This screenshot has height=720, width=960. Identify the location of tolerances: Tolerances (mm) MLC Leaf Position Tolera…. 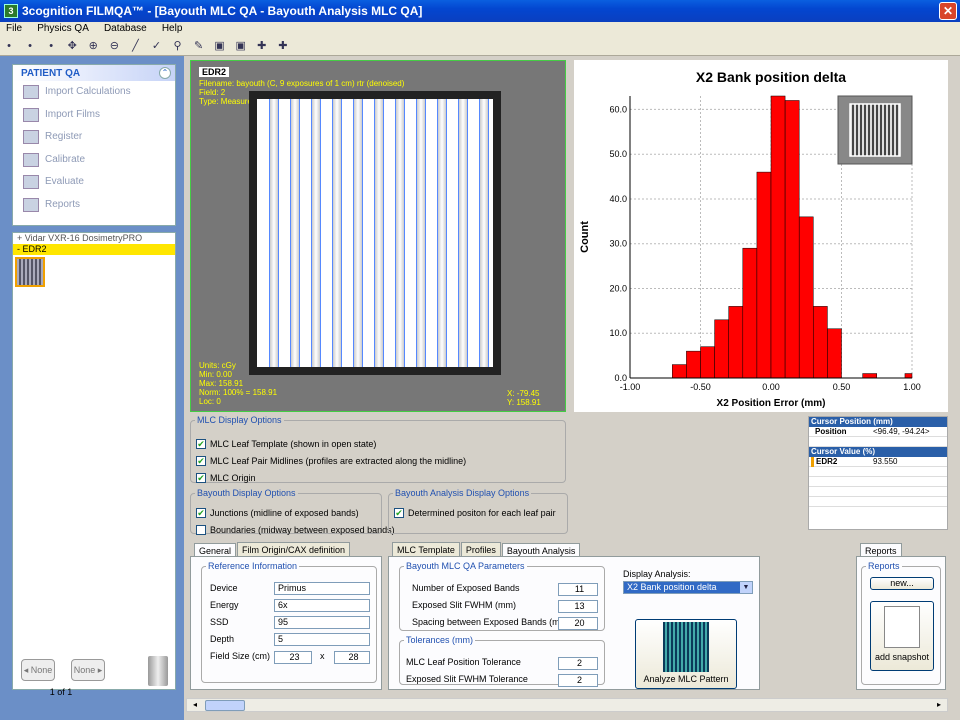
(502, 661).